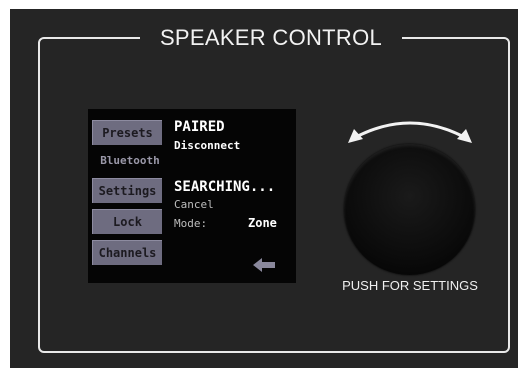 The image size is (524, 374). I want to click on bluetooth-menu-label: Bluetooth, so click(130, 160).